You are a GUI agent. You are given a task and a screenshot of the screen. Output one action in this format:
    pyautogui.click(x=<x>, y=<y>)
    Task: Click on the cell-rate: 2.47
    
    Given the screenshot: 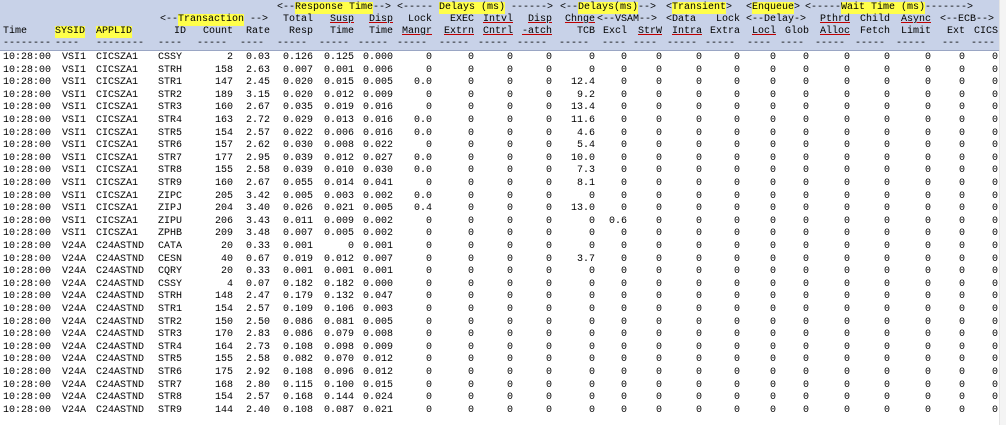 What is the action you would take?
    pyautogui.click(x=257, y=297)
    